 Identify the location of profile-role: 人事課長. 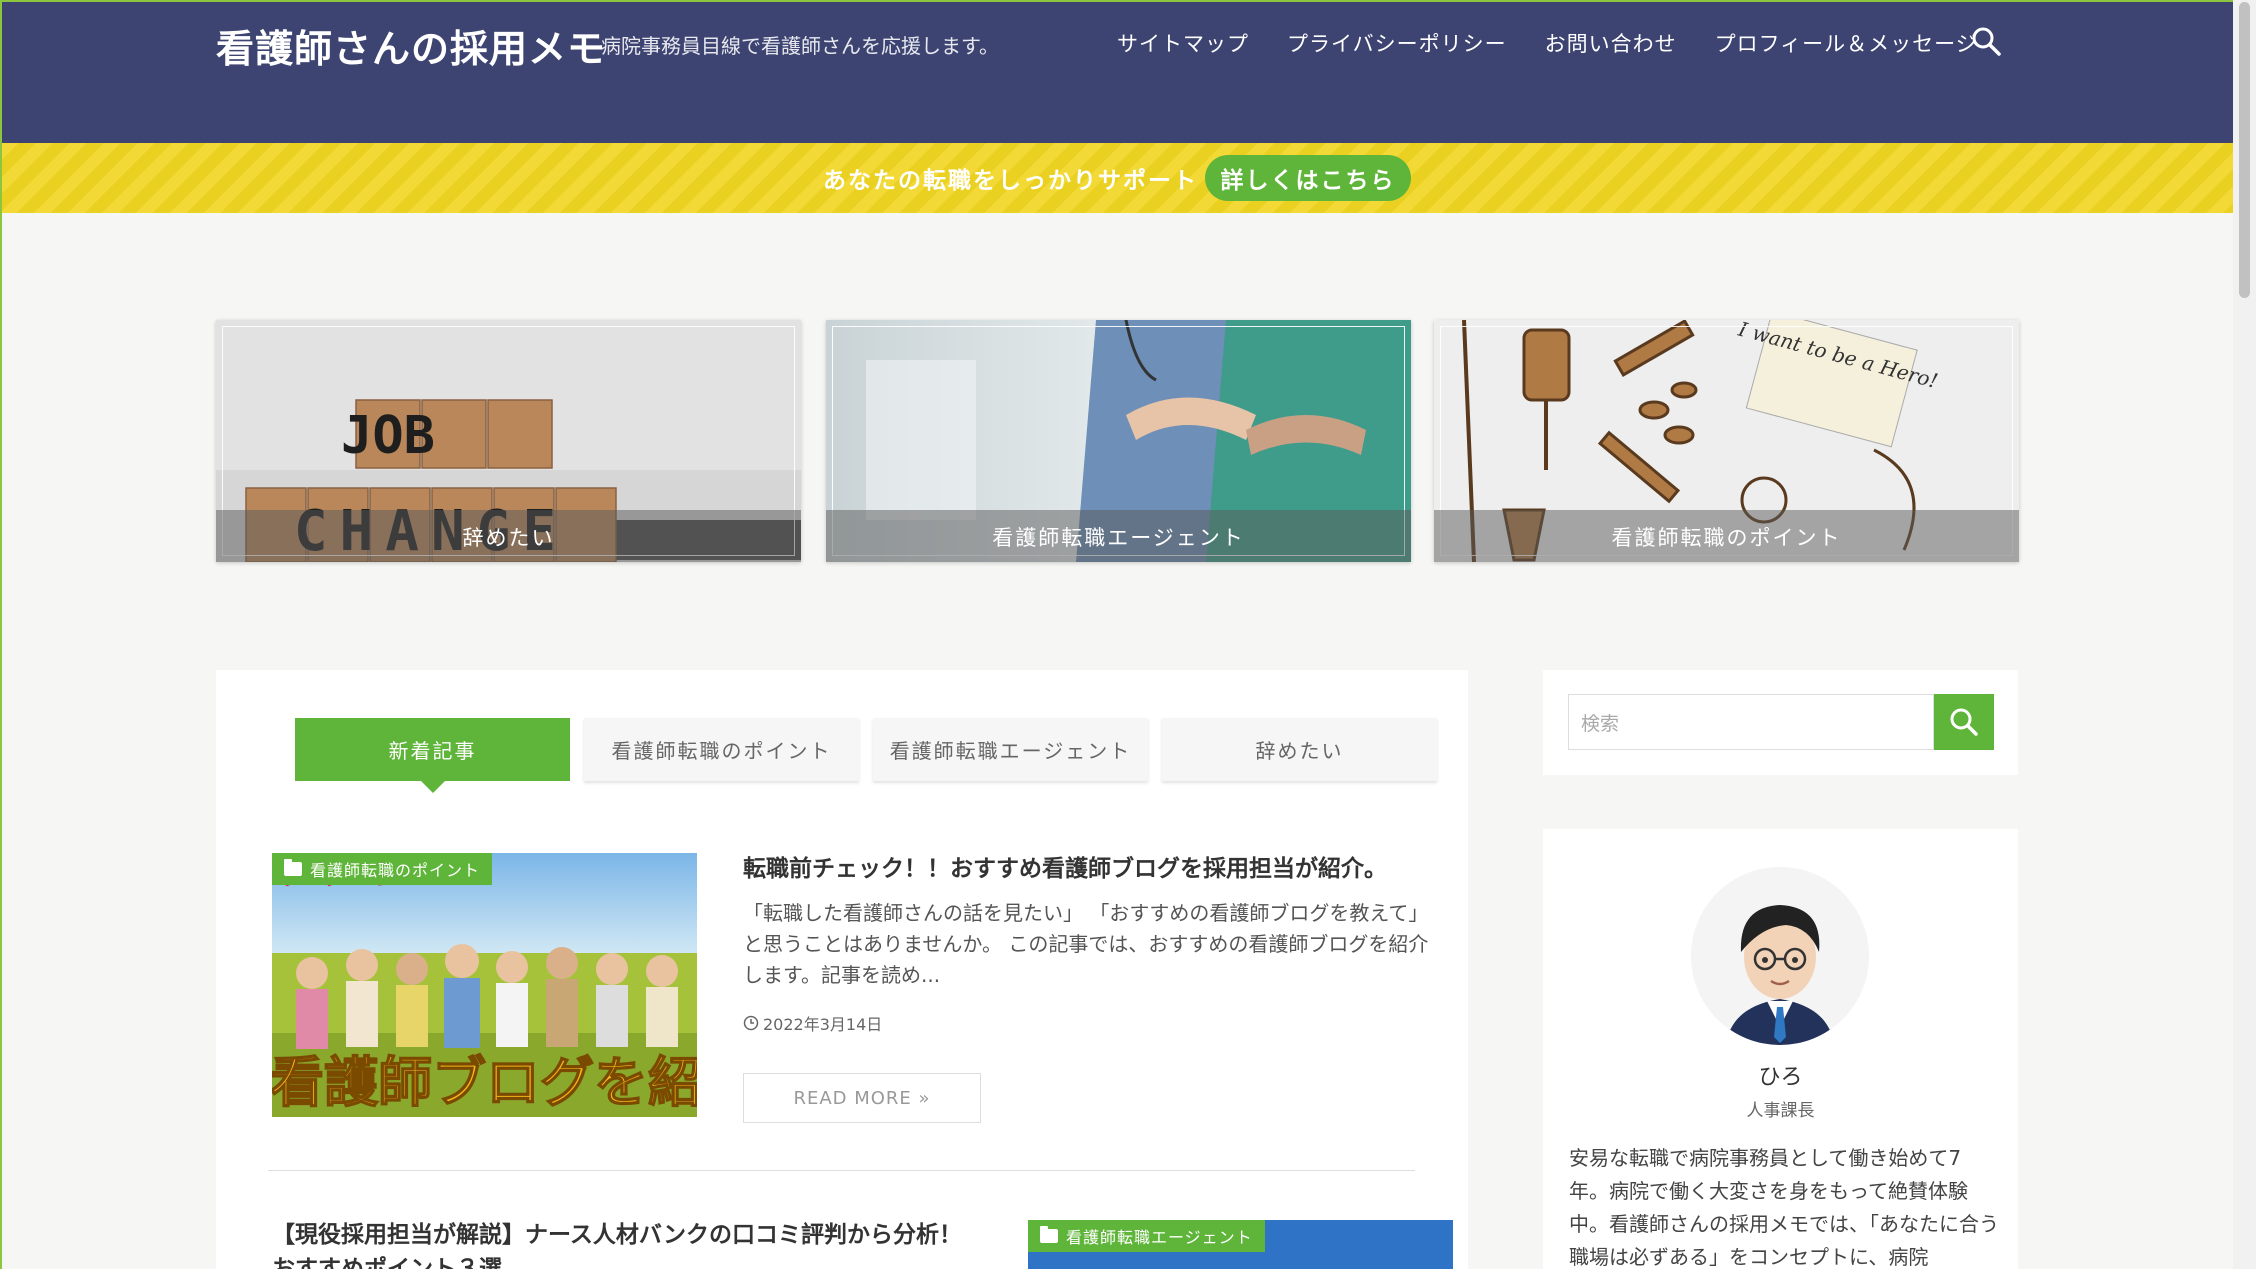
(1780, 1111).